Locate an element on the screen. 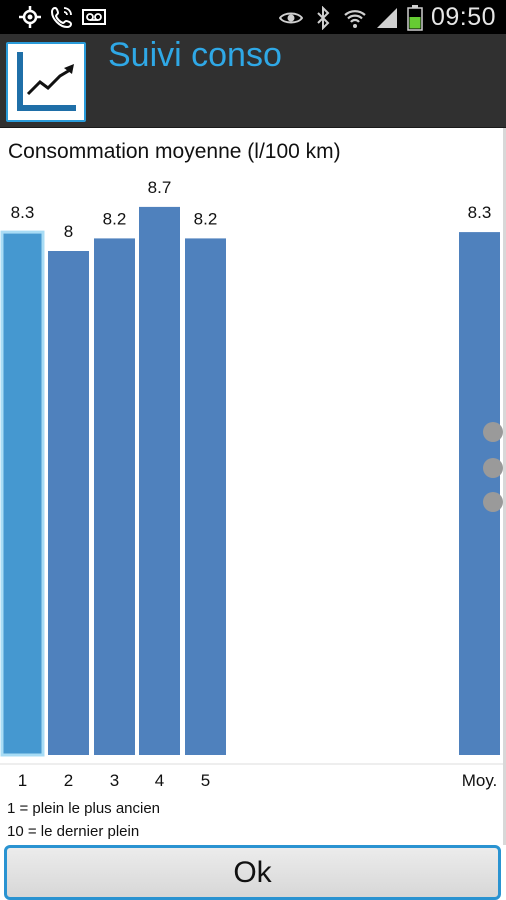 This screenshot has width=506, height=900. ok-button: Ok is located at coordinates (252, 872).